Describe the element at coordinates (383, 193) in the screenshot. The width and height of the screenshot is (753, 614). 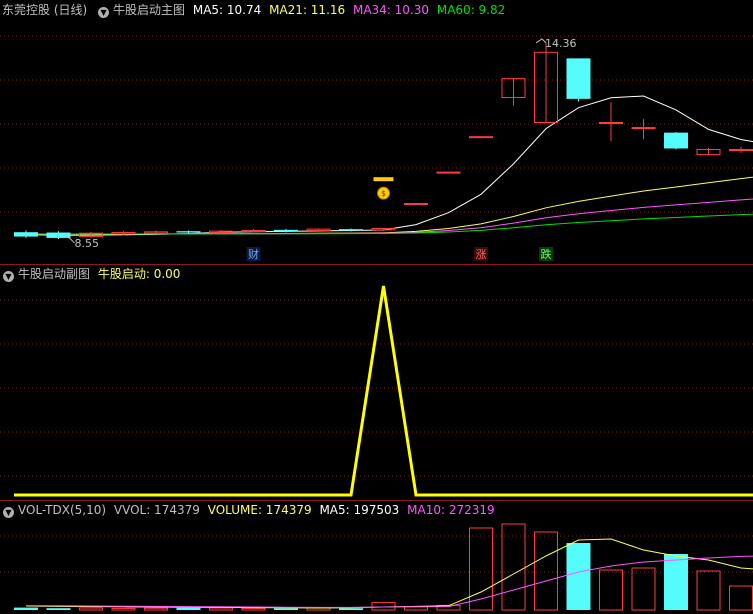
I see `money-bag-icon-symbol: $` at that location.